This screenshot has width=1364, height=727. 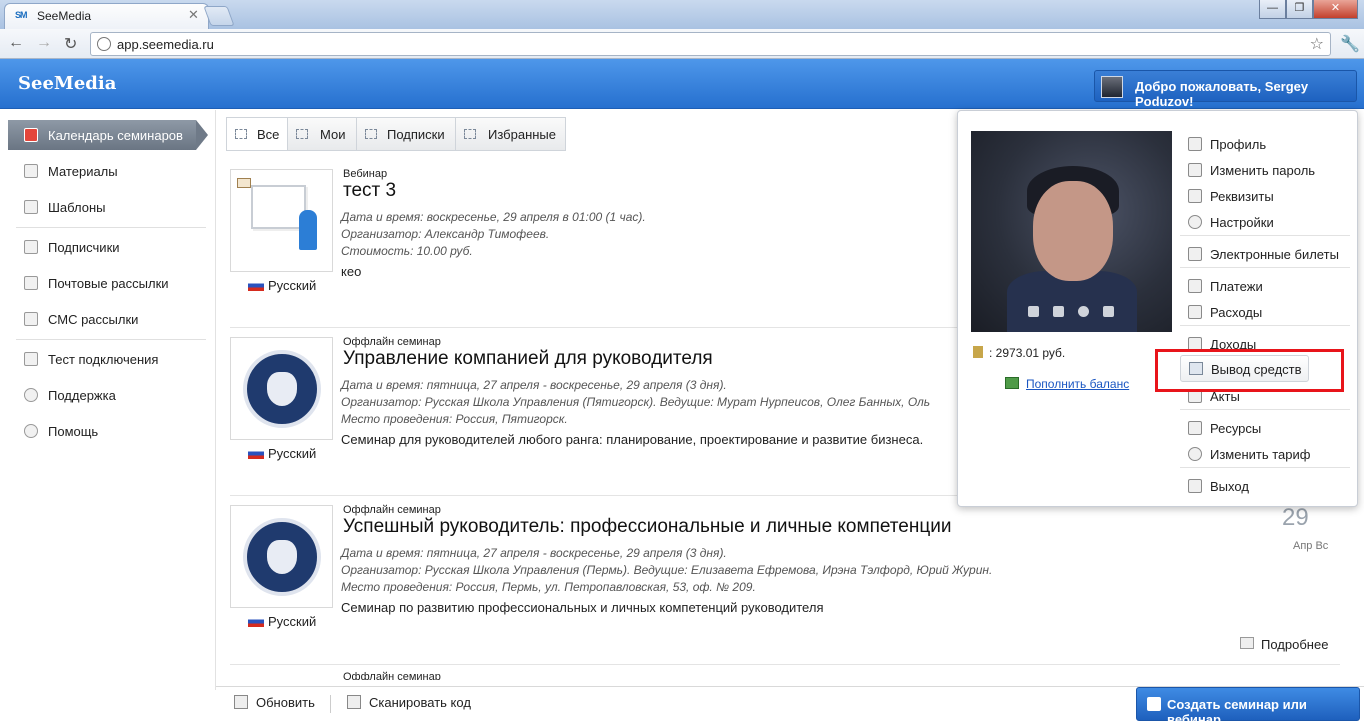 I want to click on photo-delete-icon, so click(x=1108, y=311).